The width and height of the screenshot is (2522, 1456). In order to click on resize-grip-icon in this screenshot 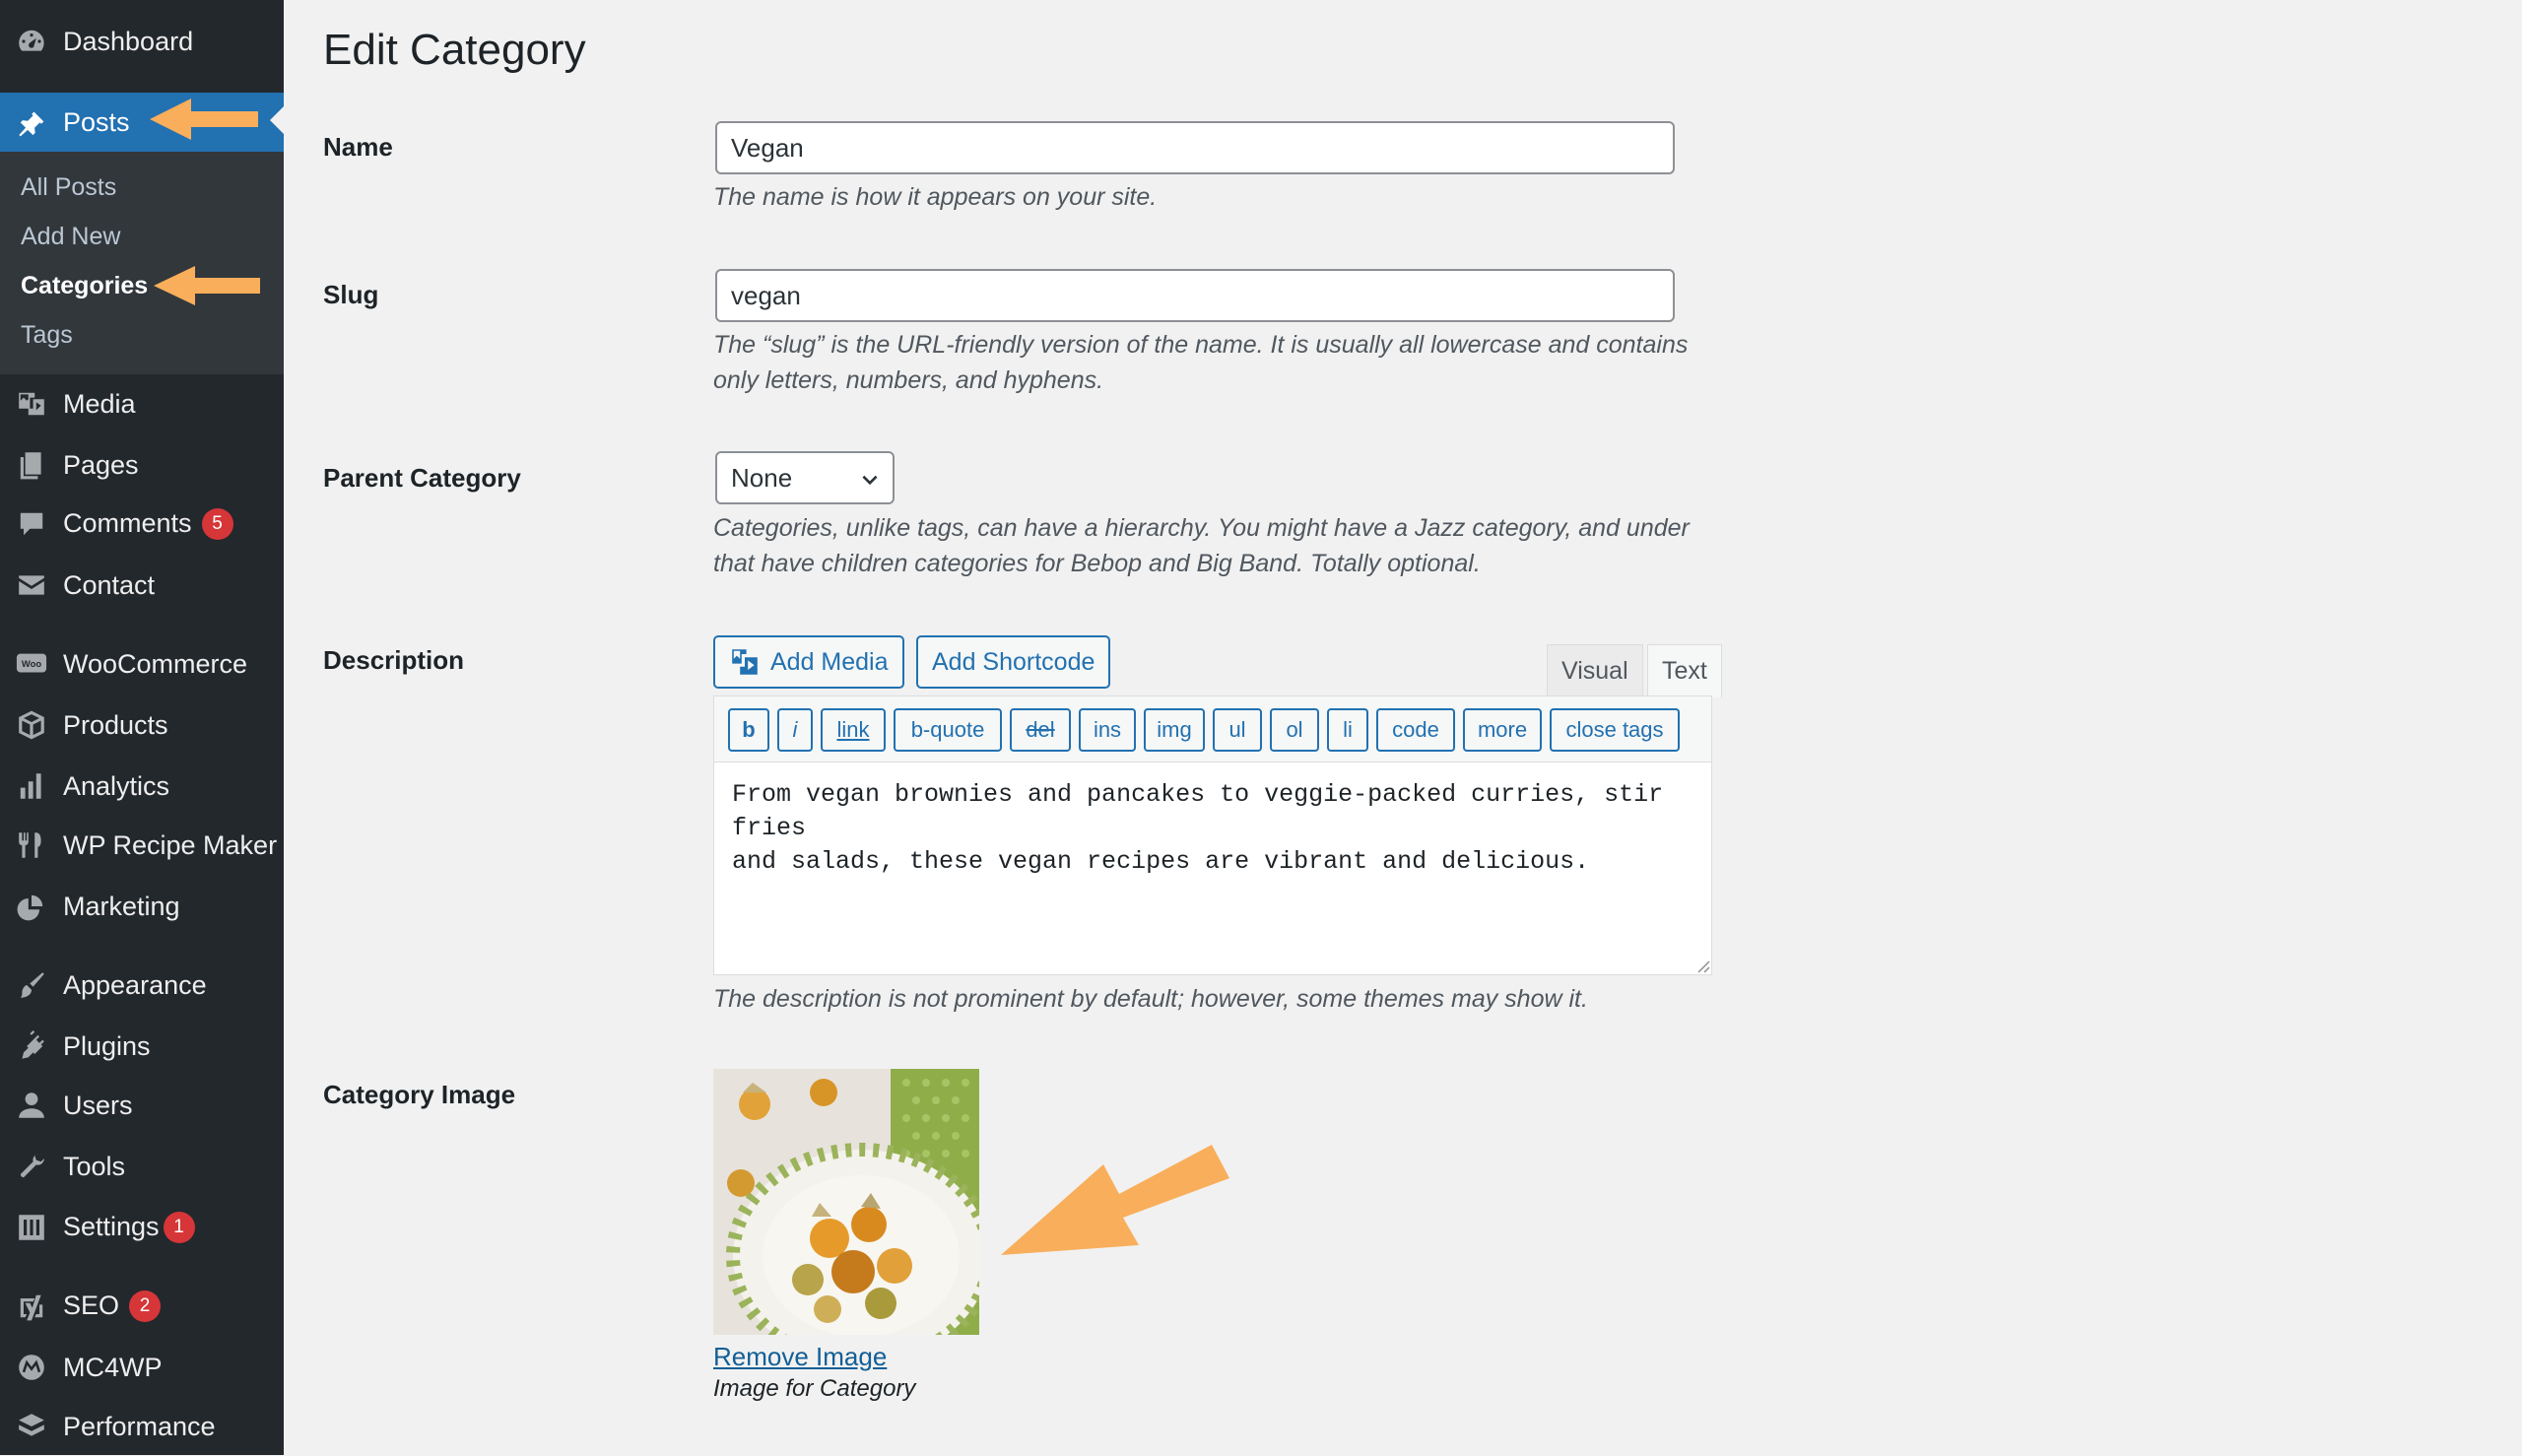, I will do `click(1702, 965)`.